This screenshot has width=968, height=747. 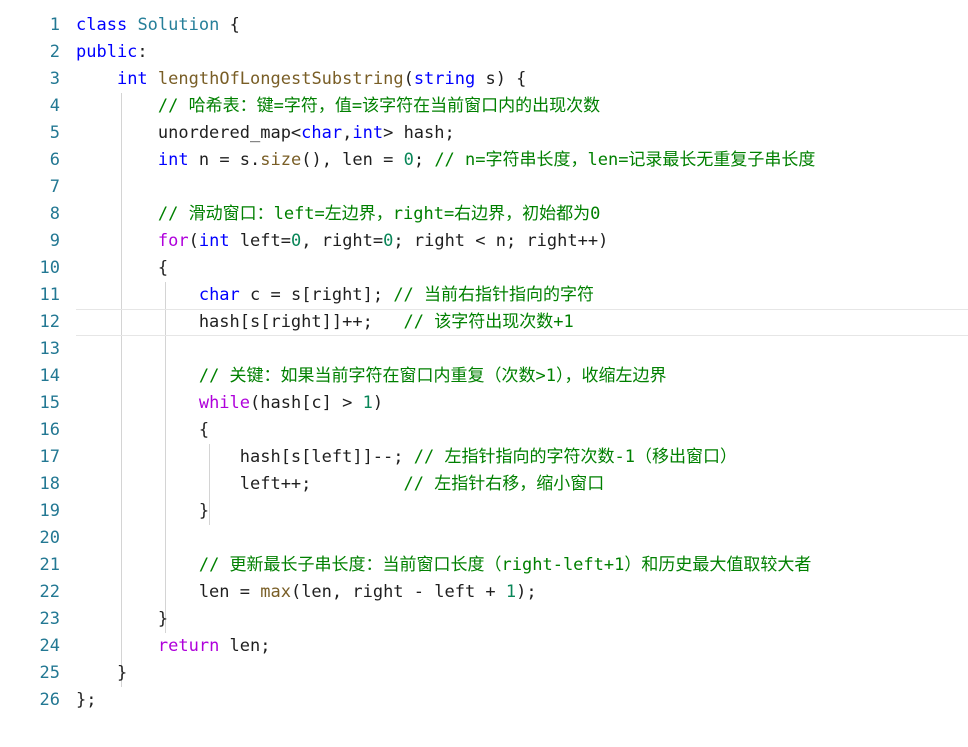 What do you see at coordinates (280, 79) in the screenshot?
I see `code-token: lengthOfLongestSubstring` at bounding box center [280, 79].